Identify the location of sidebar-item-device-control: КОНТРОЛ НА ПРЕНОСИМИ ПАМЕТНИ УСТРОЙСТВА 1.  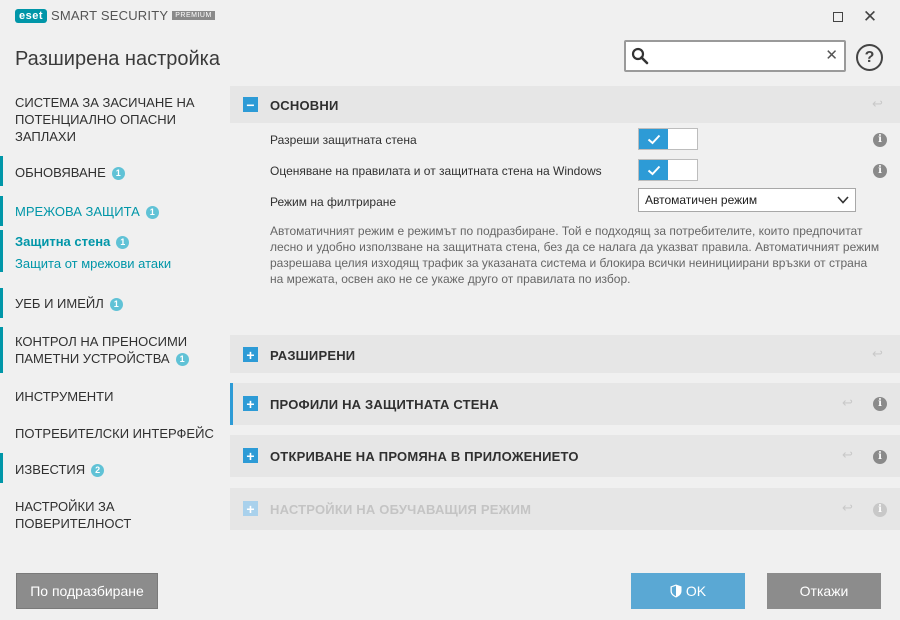
(112, 350).